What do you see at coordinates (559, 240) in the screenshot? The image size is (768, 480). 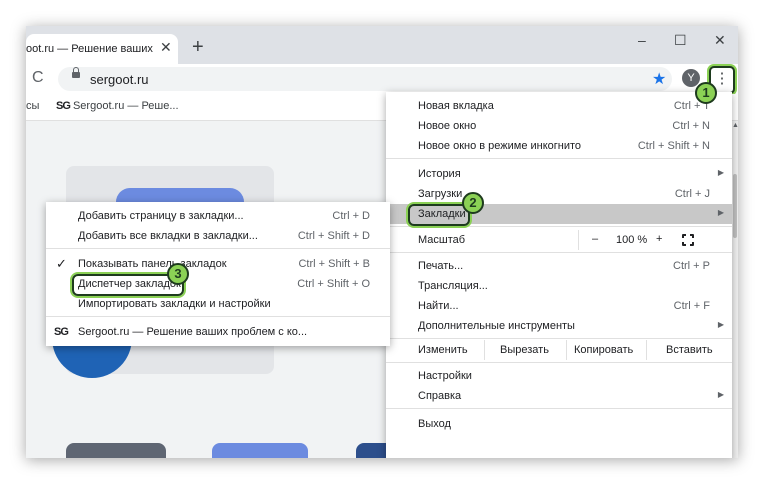 I see `menu-item-zoom: Масштаб – 100 % +` at bounding box center [559, 240].